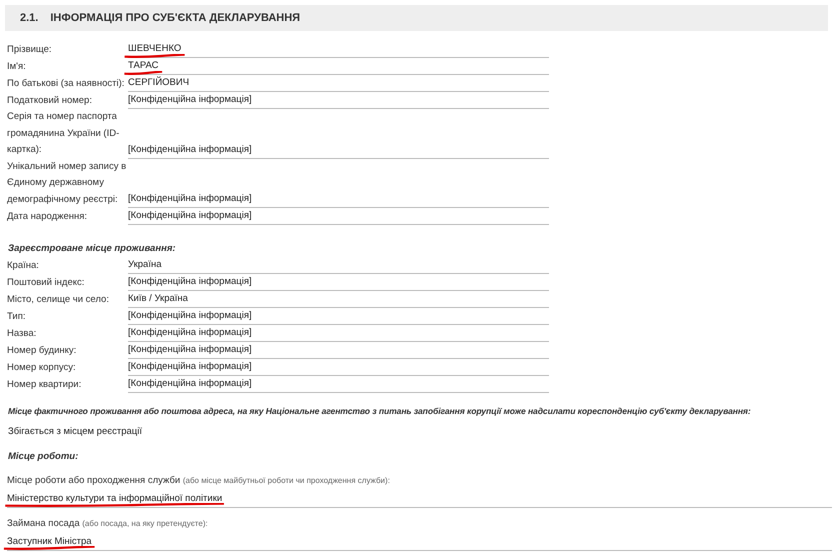 Image resolution: width=833 pixels, height=559 pixels. I want to click on field-value: Міністерство культури та інформаційної політики, so click(114, 499).